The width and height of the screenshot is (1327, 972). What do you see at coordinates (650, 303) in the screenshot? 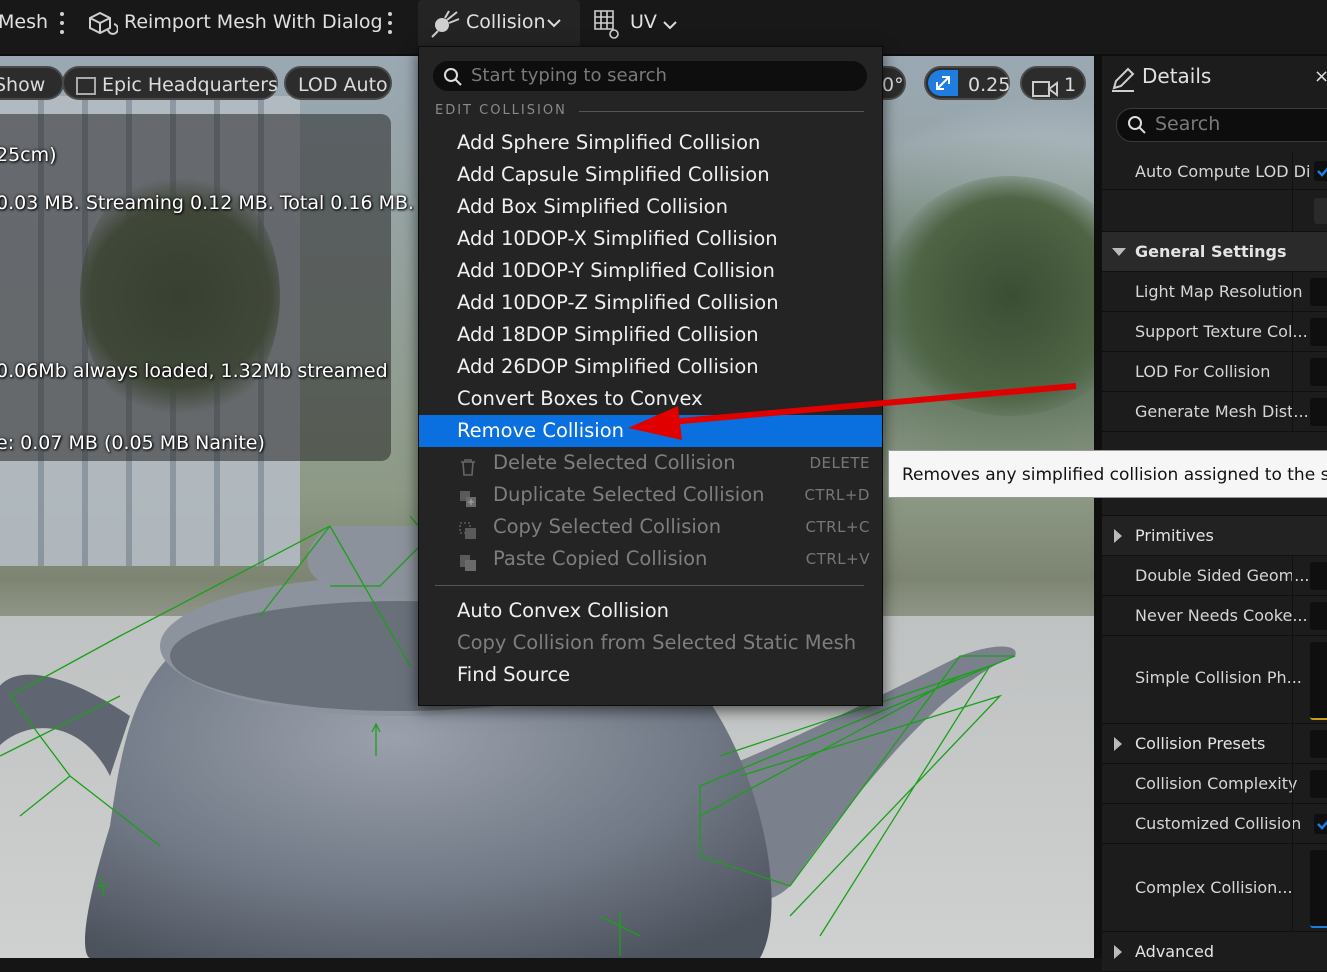
I see `menu-item-add-10dop-z: Add 10DOP-Z Simplified Collision` at bounding box center [650, 303].